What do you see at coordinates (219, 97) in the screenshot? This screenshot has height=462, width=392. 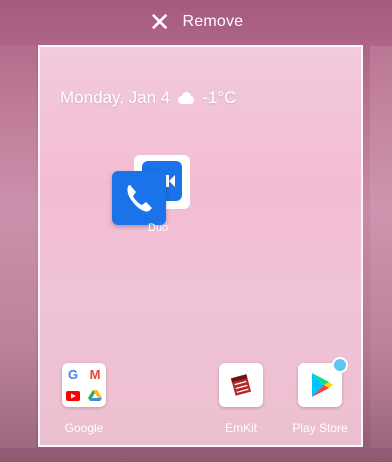 I see `temperature-text: -1°C` at bounding box center [219, 97].